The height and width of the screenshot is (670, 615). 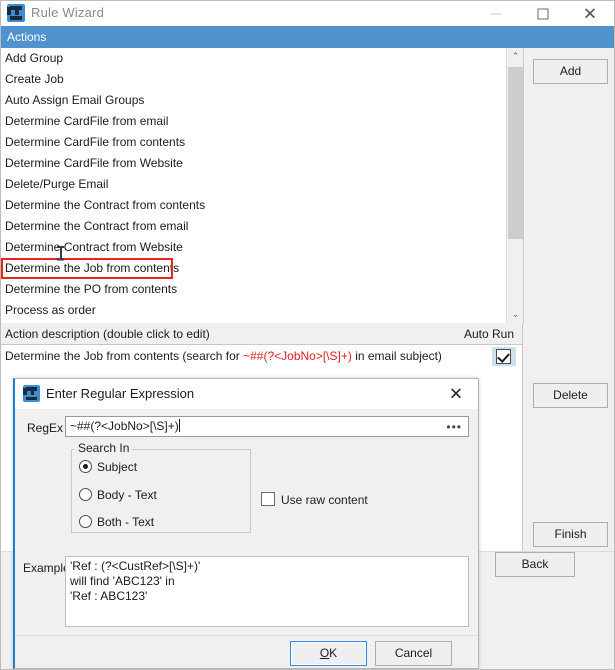 What do you see at coordinates (246, 394) in the screenshot?
I see `dialog-title-bar: Enter Regular Expression ✕` at bounding box center [246, 394].